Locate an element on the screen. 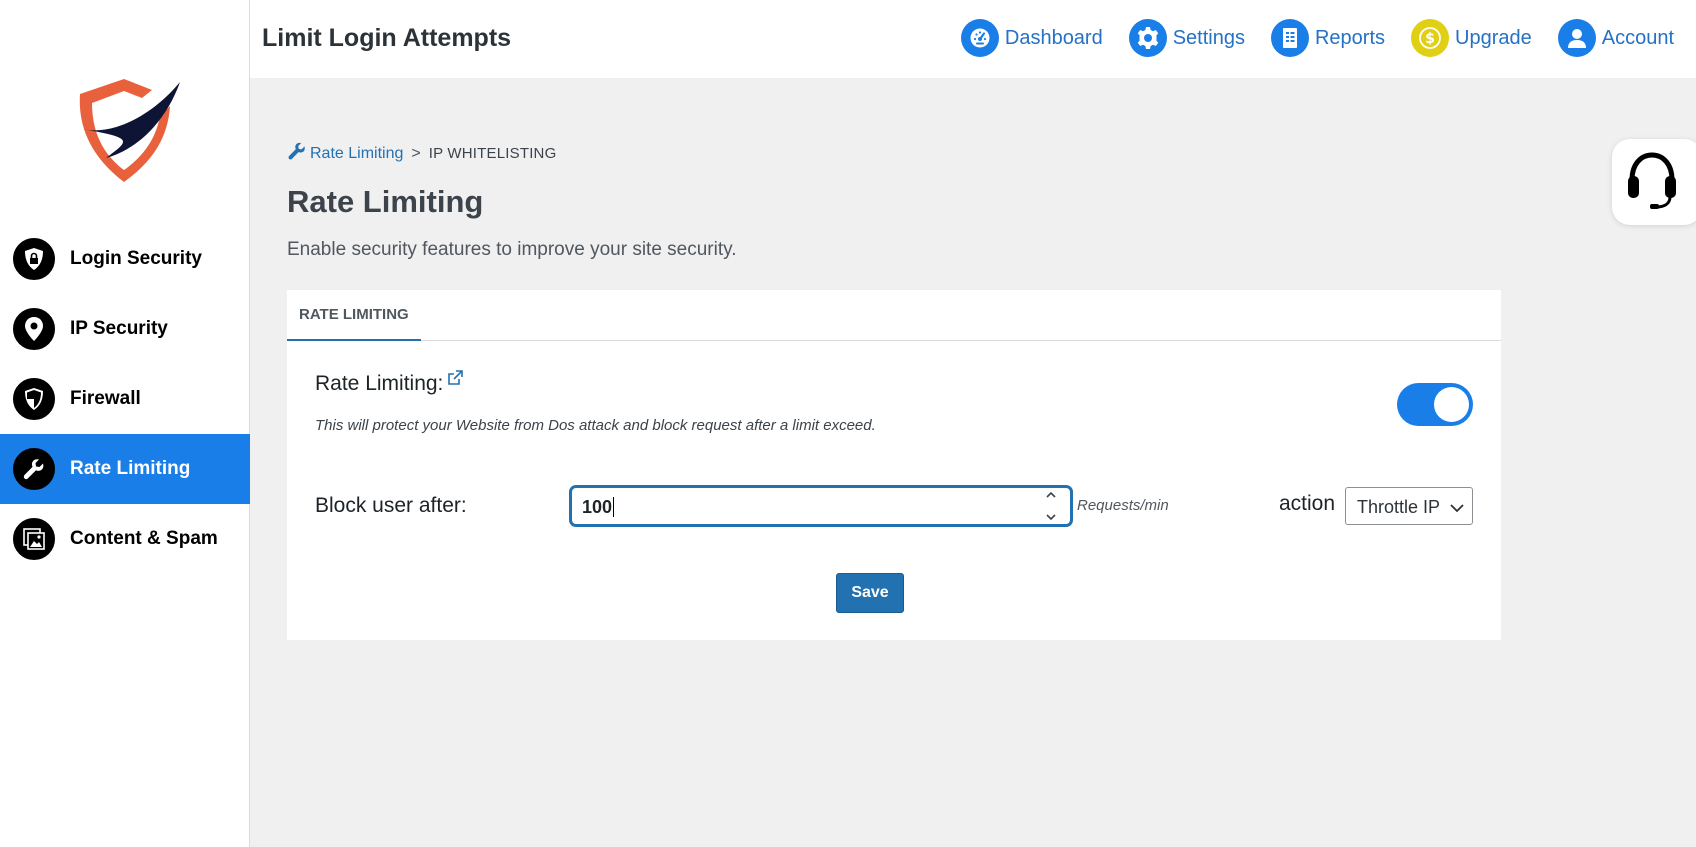 The width and height of the screenshot is (1696, 847). save-button: Save is located at coordinates (870, 593).